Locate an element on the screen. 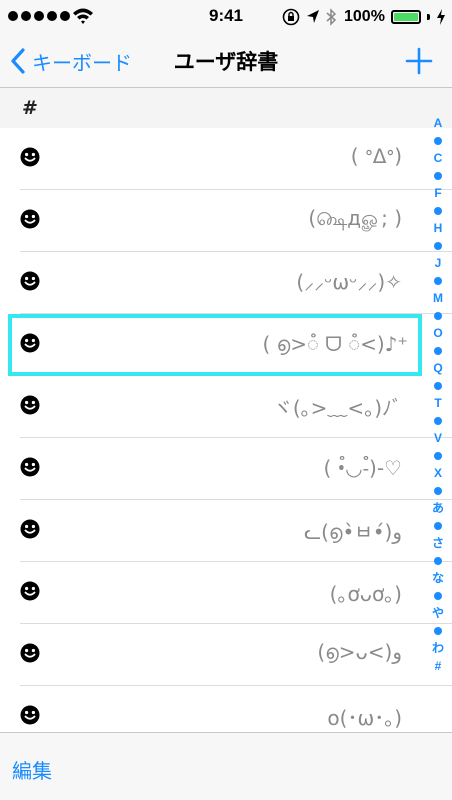  index-letter: V is located at coordinates (438, 438).